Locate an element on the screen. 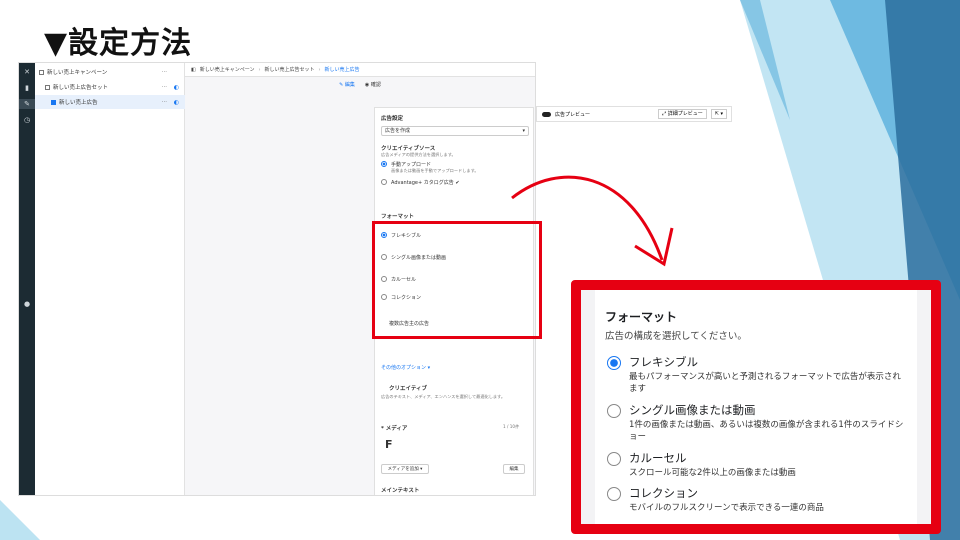  carousel-label: カルーセル is located at coordinates (658, 458).